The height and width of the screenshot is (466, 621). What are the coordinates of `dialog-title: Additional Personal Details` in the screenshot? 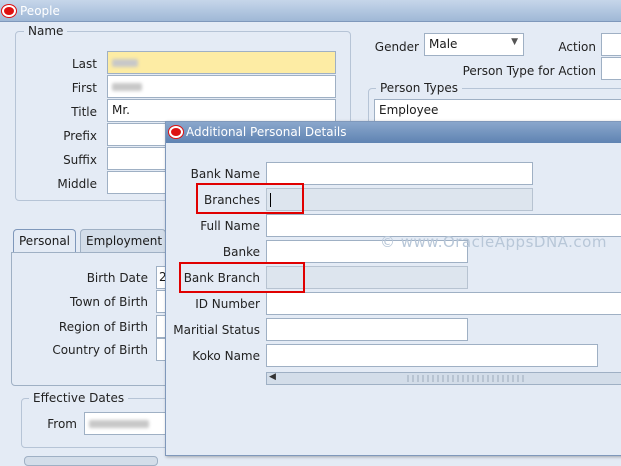 It's located at (266, 132).